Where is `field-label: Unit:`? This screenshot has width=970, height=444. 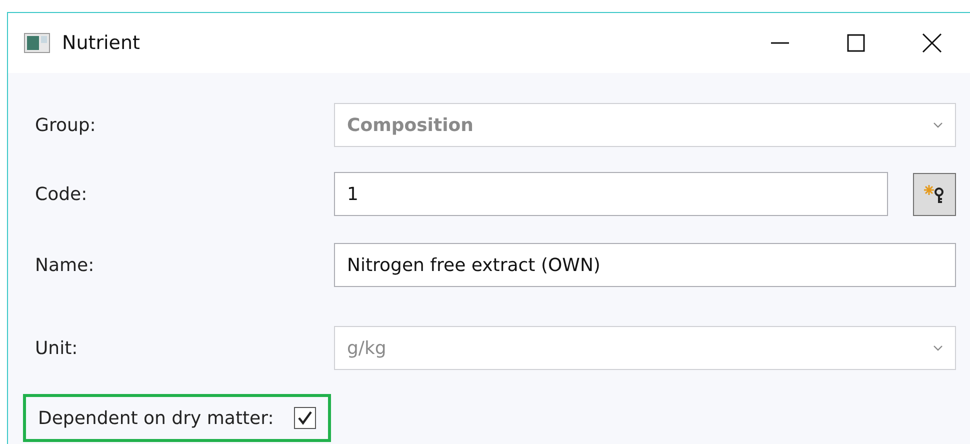 field-label: Unit: is located at coordinates (57, 348).